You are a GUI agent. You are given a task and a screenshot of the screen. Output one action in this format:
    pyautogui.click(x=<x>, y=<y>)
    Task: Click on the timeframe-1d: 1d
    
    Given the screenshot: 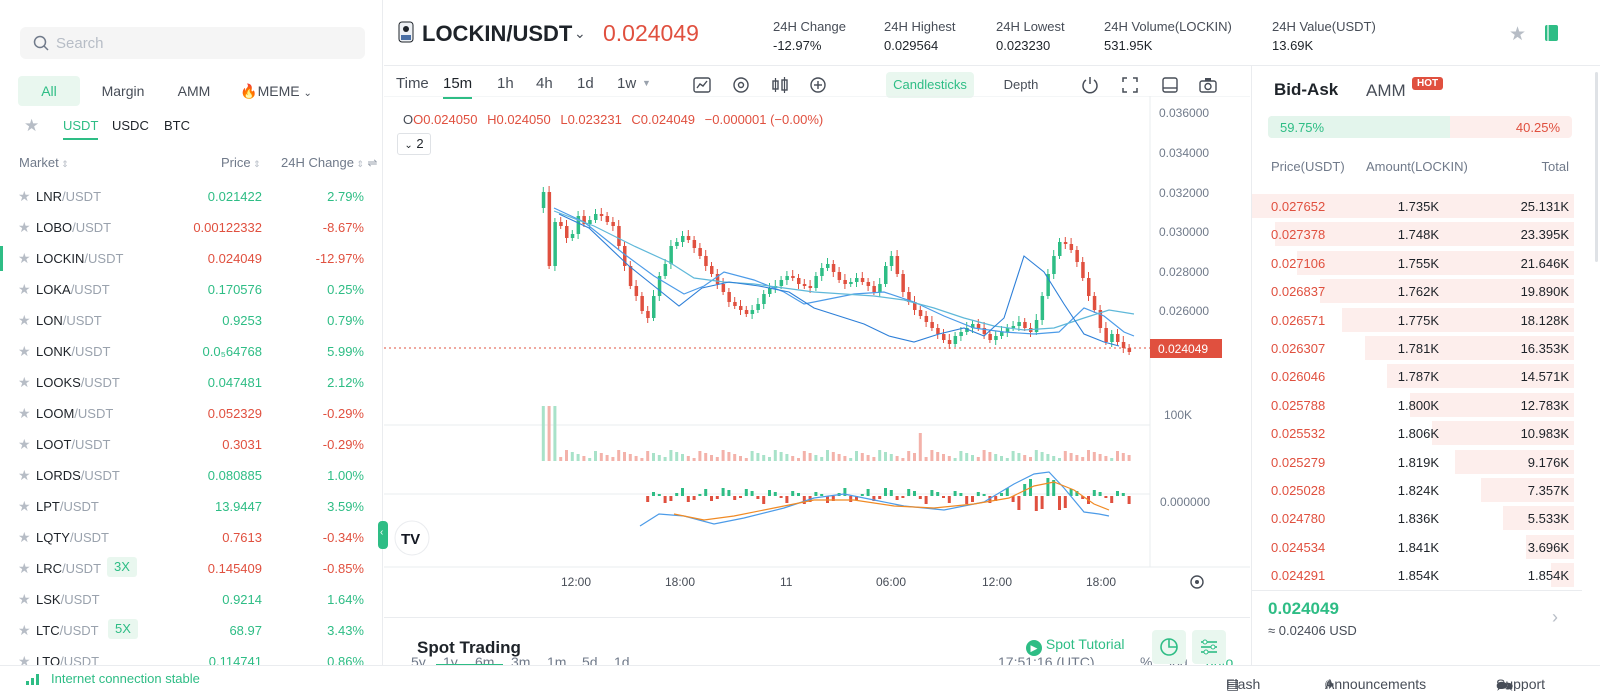 What is the action you would take?
    pyautogui.click(x=585, y=83)
    